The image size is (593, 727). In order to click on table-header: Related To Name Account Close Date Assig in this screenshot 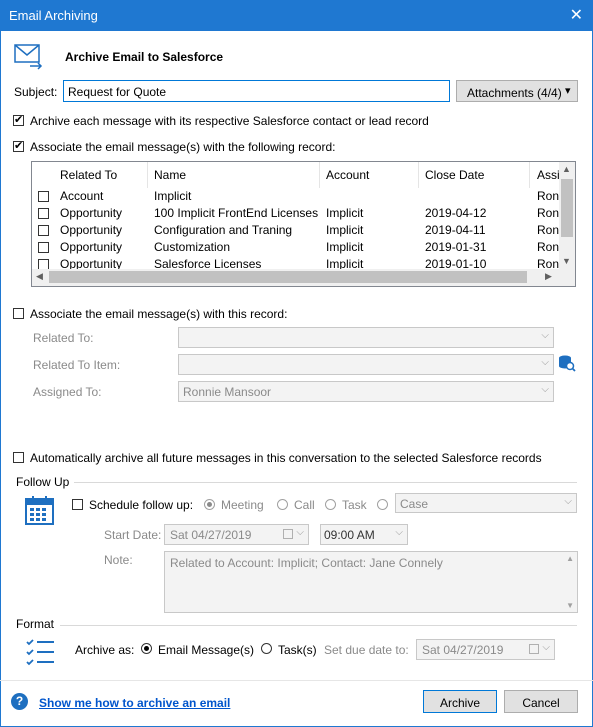, I will do `click(303, 175)`.